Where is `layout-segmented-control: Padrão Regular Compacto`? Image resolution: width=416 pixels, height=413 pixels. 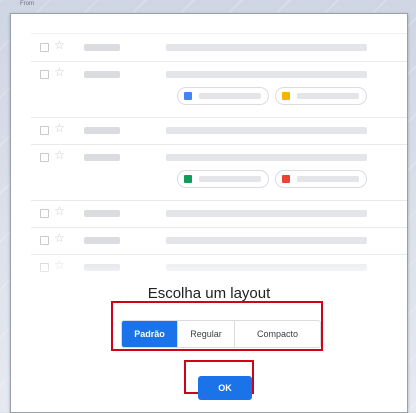 layout-segmented-control: Padrão Regular Compacto is located at coordinates (221, 334).